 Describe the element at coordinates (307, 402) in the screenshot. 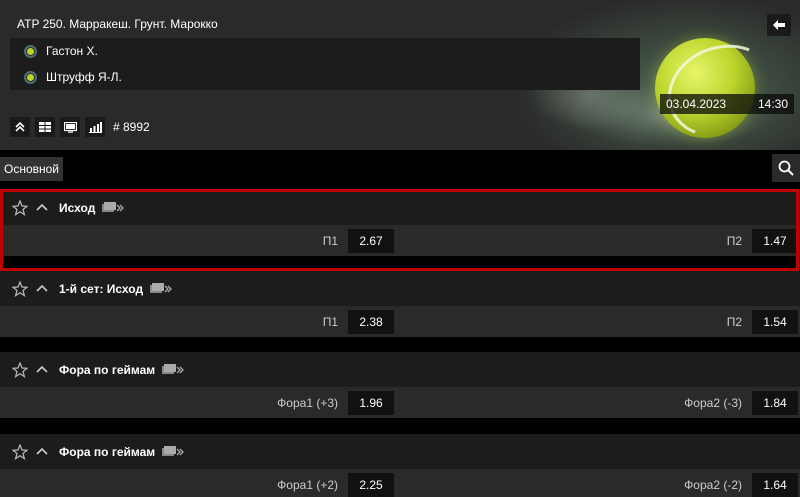

I see `odd-label: Фора1 (+3)` at that location.